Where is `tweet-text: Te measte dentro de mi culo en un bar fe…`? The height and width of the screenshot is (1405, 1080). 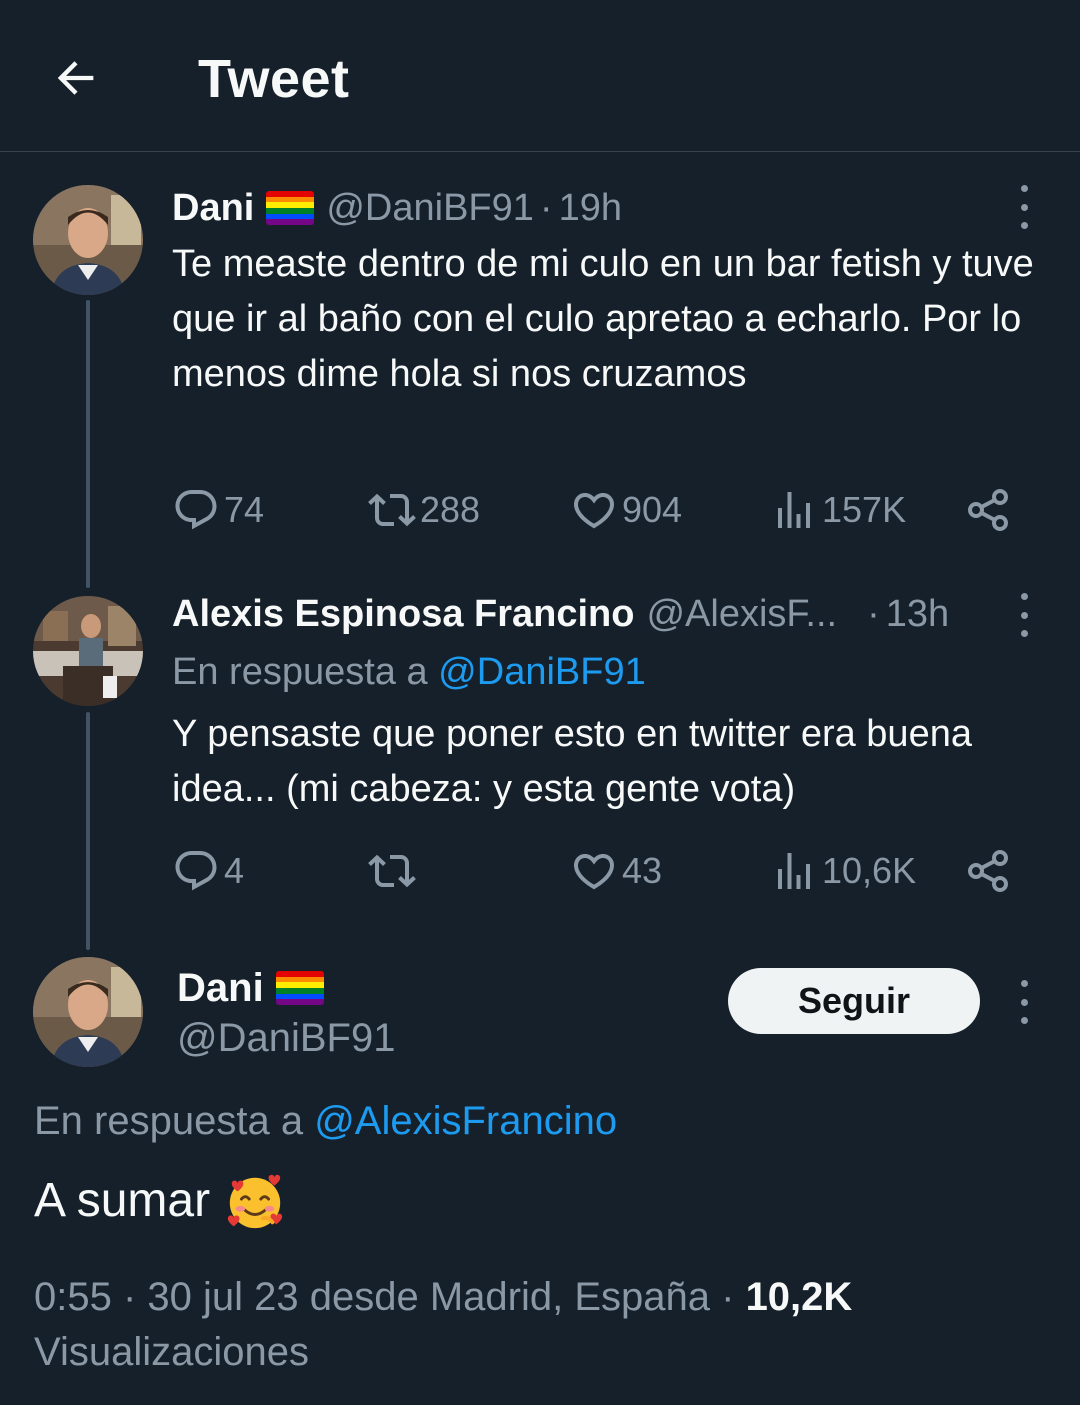
tweet-text: Te measte dentro de mi culo en un bar fe… is located at coordinates (603, 319).